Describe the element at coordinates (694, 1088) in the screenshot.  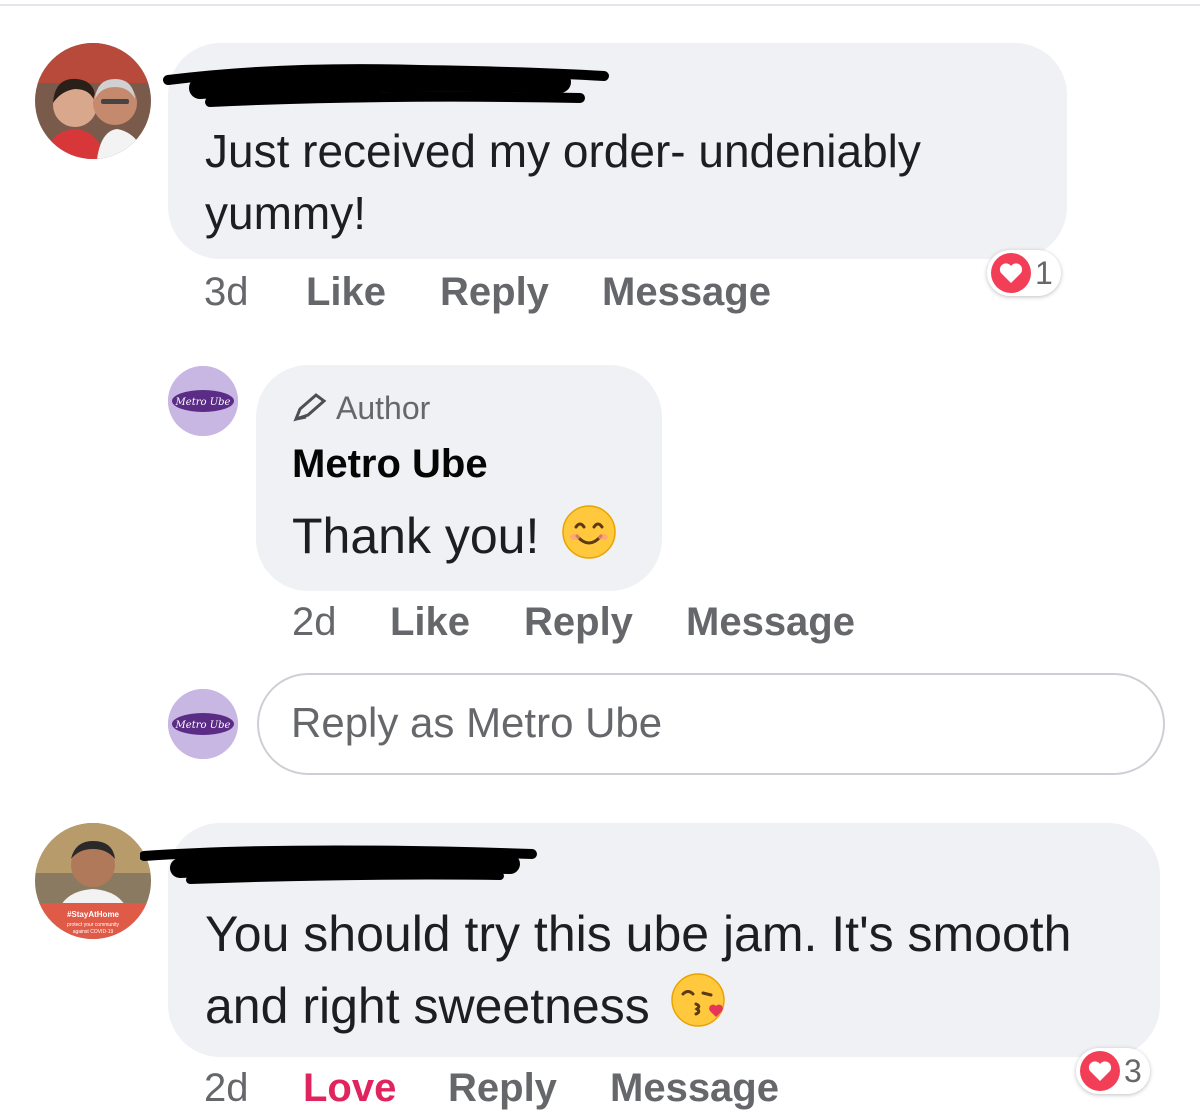
I see `message-button-3: Message` at that location.